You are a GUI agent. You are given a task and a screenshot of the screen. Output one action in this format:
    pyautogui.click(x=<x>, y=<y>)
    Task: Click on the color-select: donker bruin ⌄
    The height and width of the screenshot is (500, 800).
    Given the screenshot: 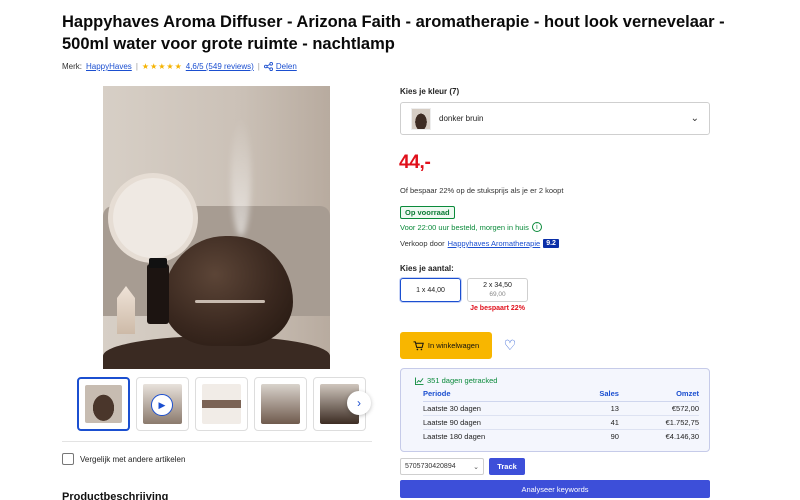 What is the action you would take?
    pyautogui.click(x=555, y=118)
    